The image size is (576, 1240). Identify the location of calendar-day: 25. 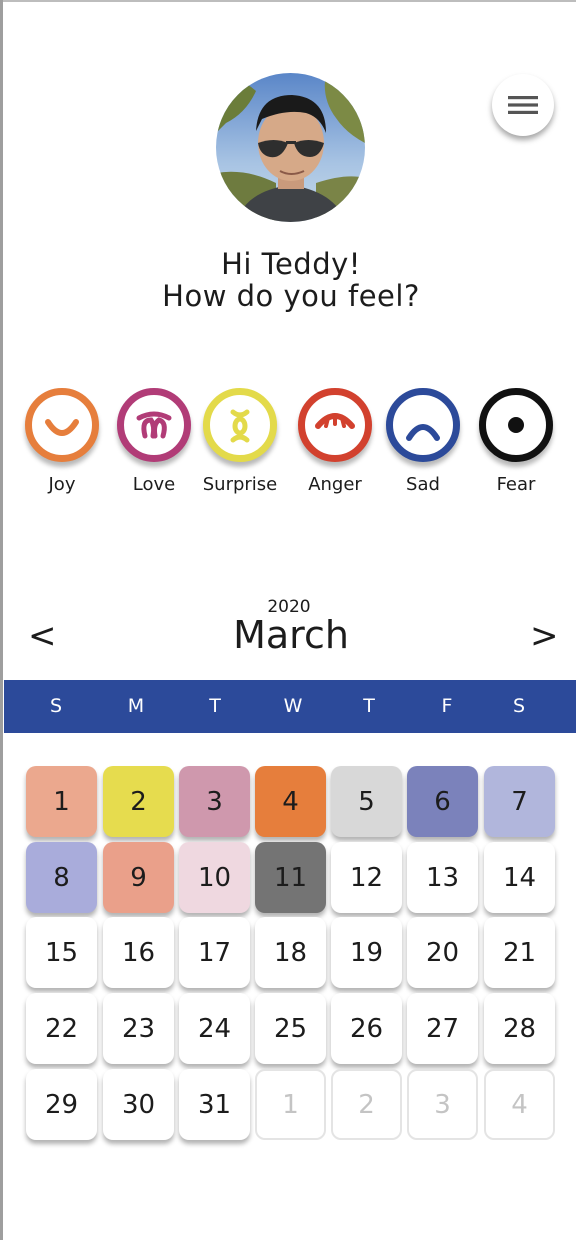
(290, 1028).